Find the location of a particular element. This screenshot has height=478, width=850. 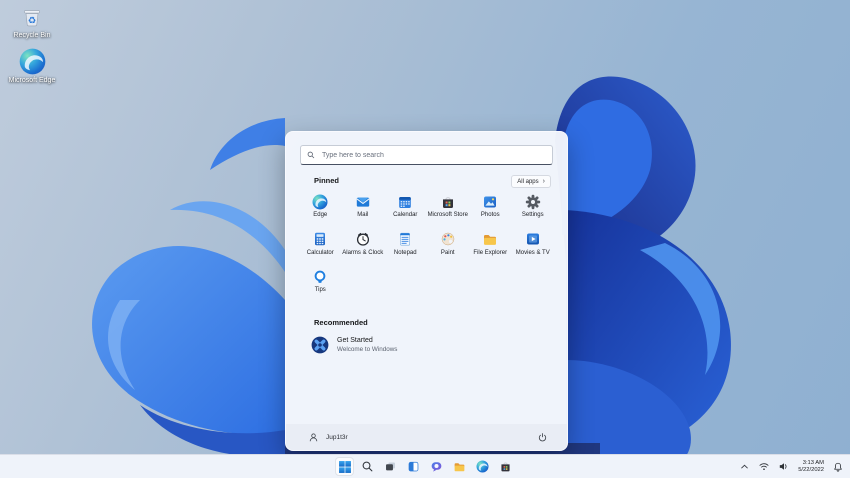

speaker-icon is located at coordinates (783, 466).